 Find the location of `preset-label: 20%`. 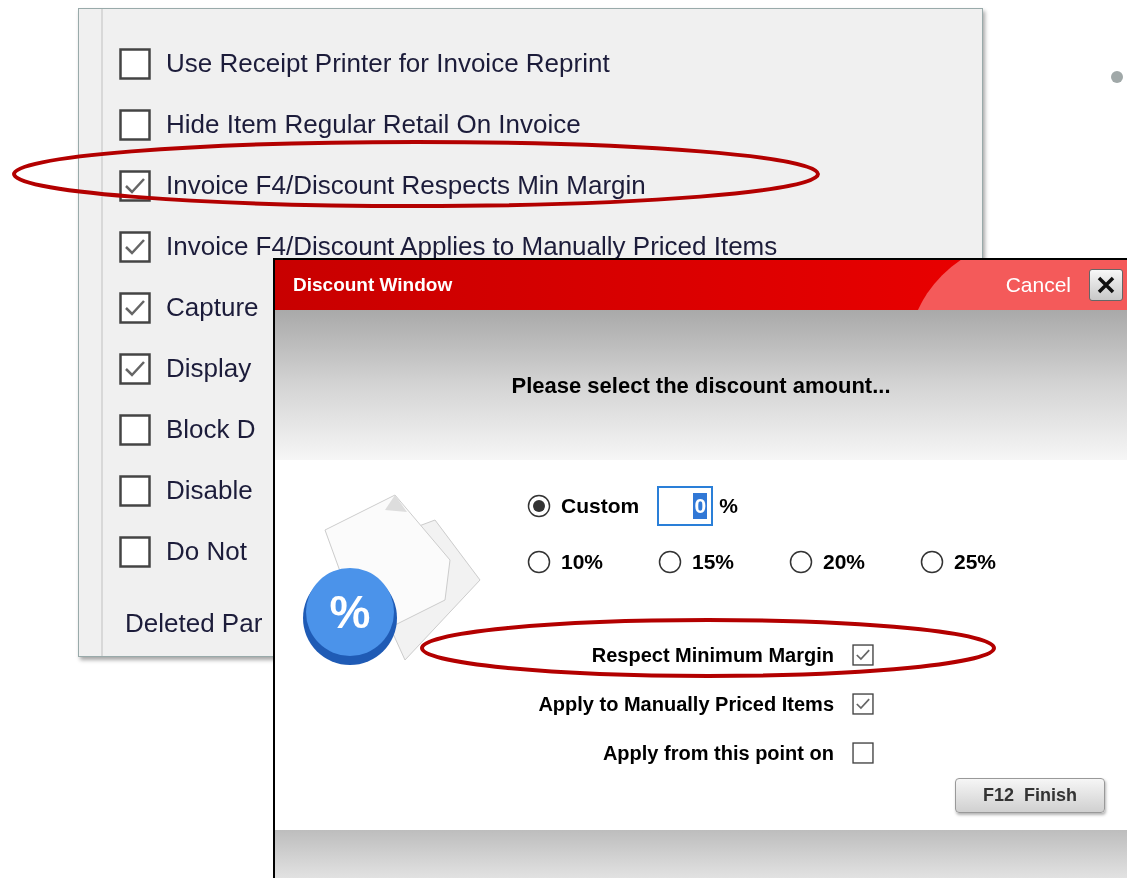

preset-label: 20% is located at coordinates (844, 562).